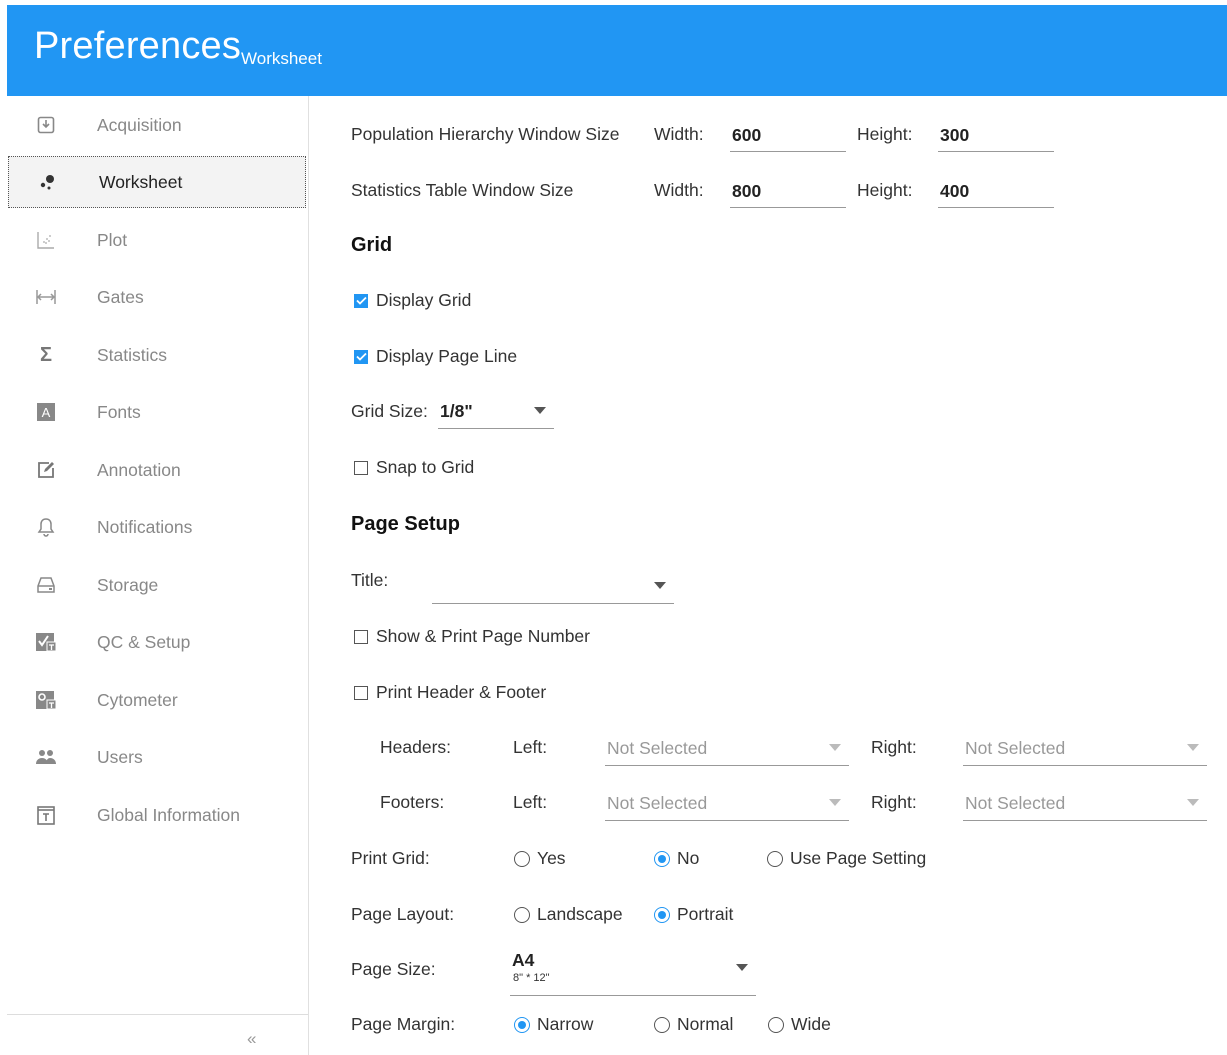  I want to click on radio-label: Landscape, so click(580, 914).